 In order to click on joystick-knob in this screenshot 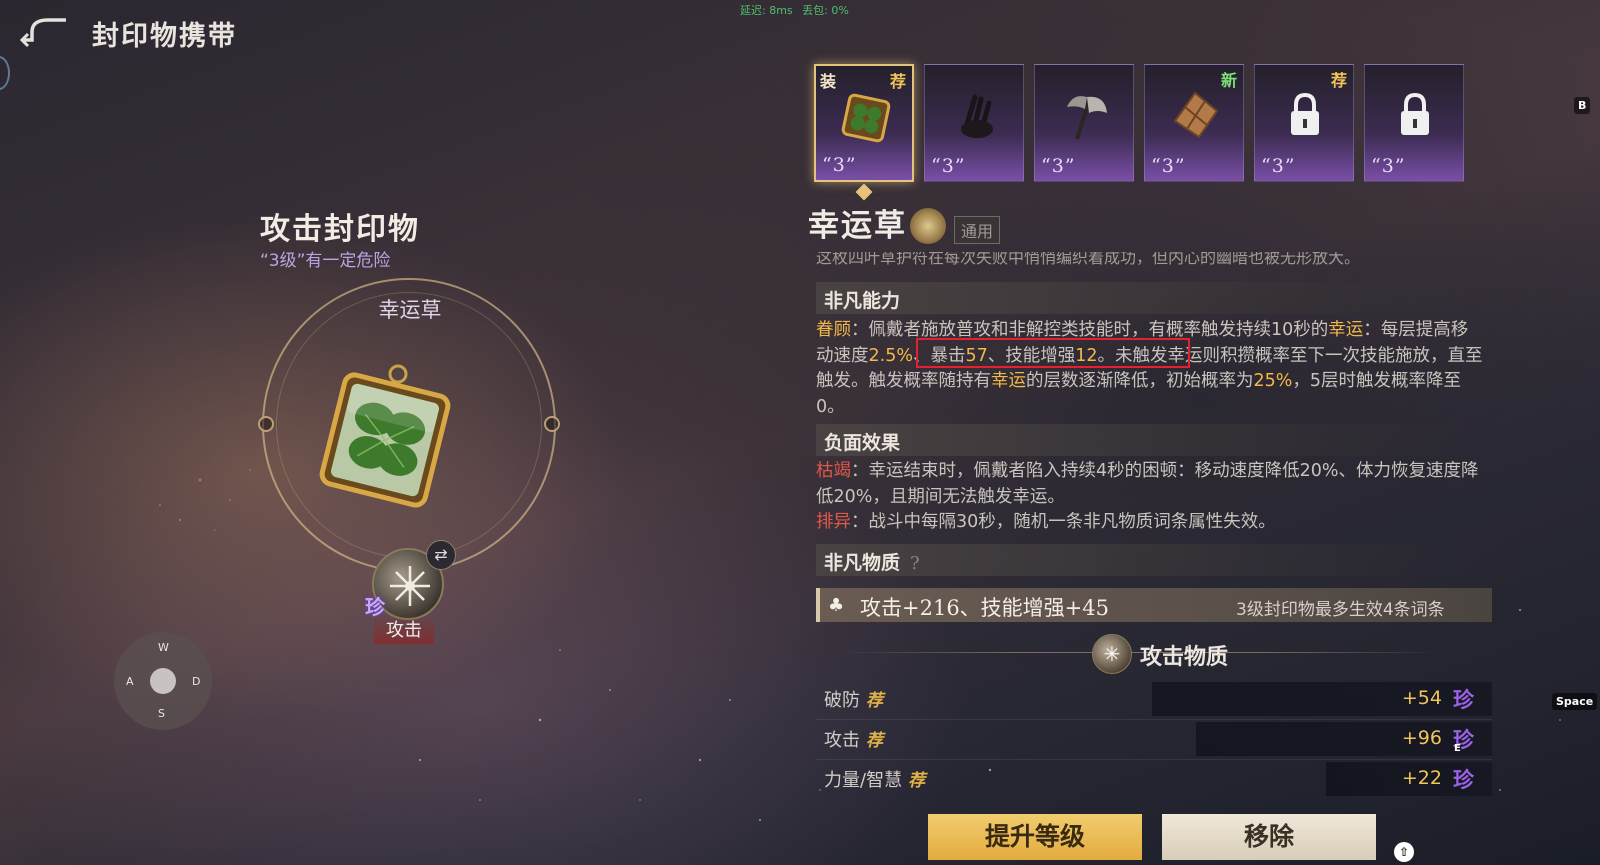, I will do `click(163, 681)`.